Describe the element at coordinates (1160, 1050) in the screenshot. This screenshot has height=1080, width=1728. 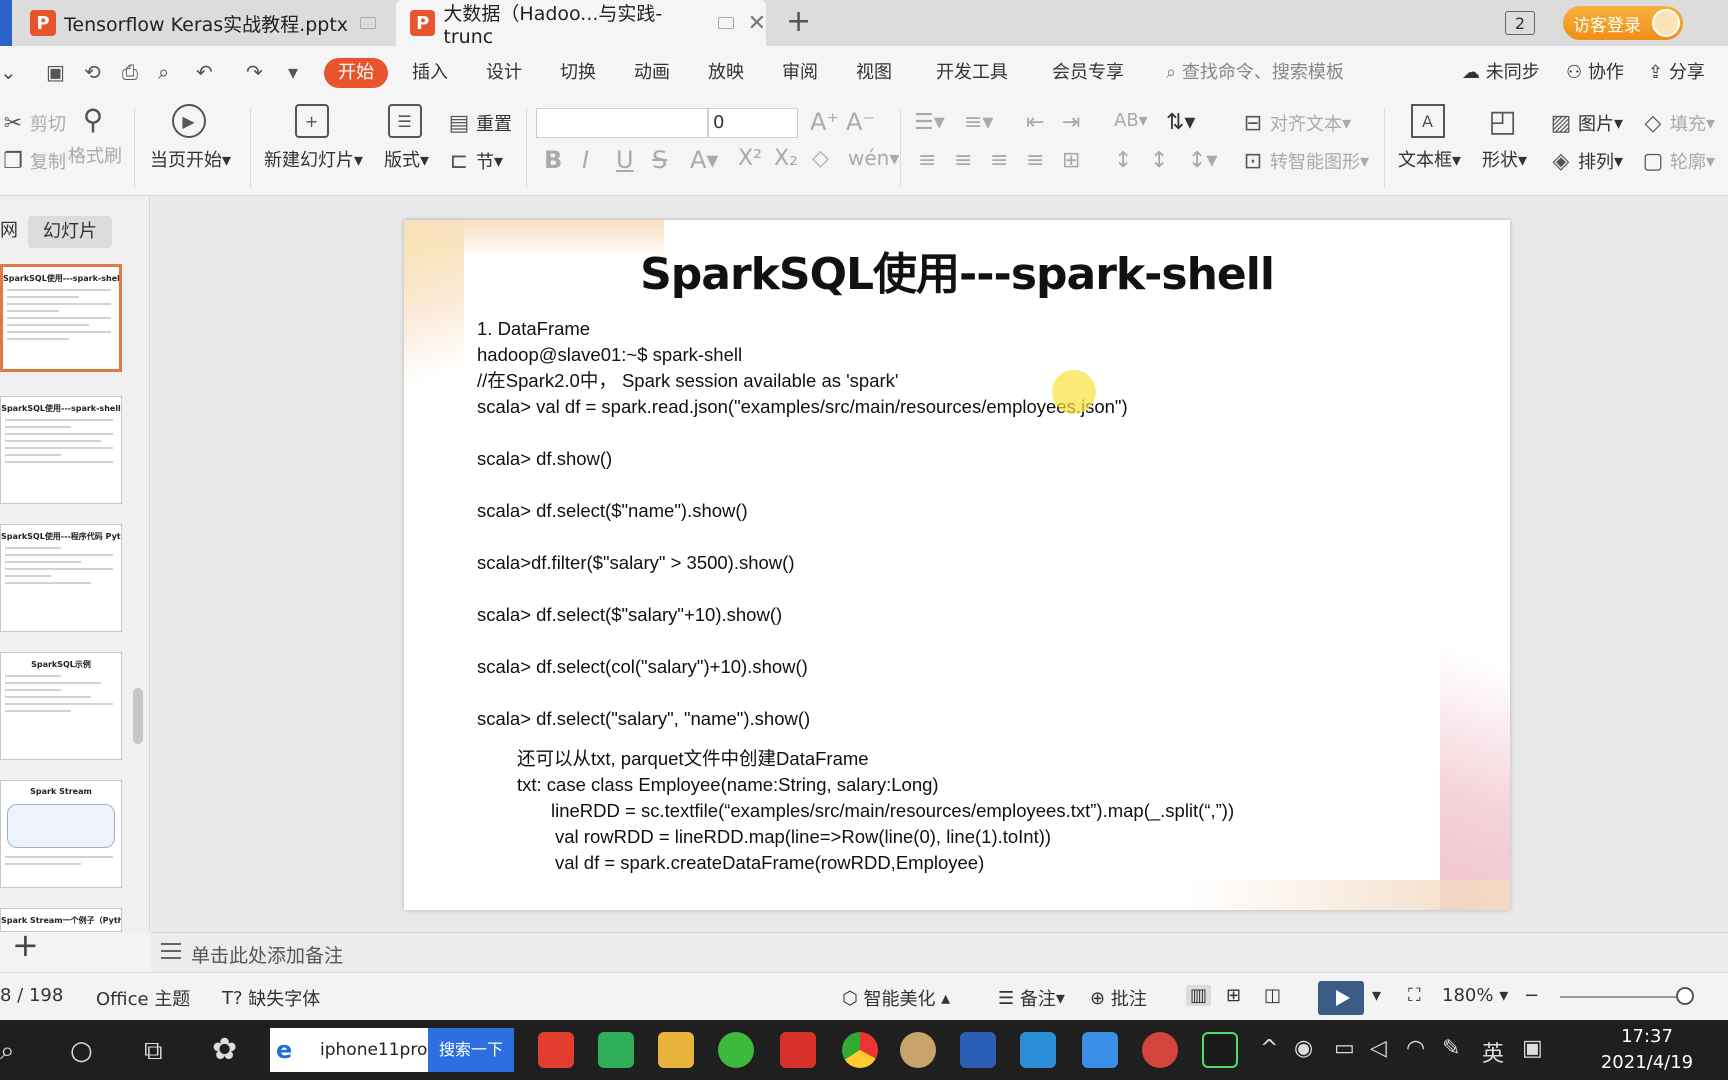
I see `pin-app-icon` at that location.